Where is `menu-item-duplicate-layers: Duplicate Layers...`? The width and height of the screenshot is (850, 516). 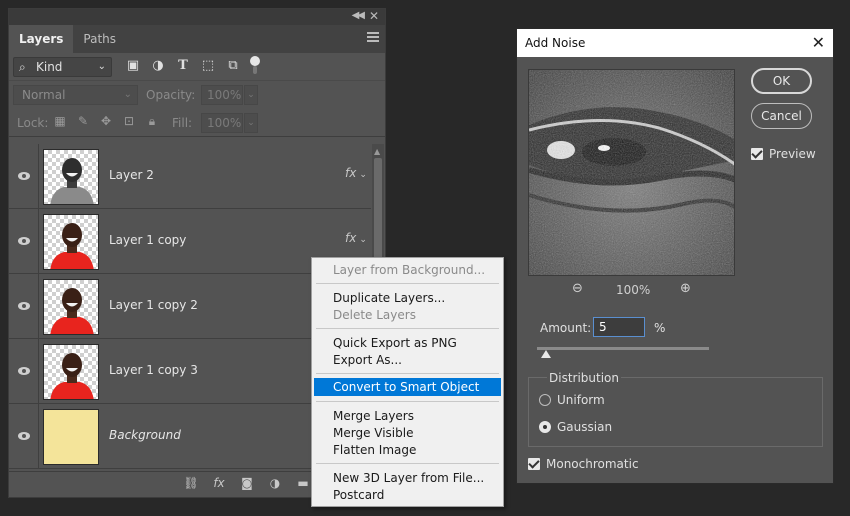
menu-item-duplicate-layers: Duplicate Layers... is located at coordinates (389, 298).